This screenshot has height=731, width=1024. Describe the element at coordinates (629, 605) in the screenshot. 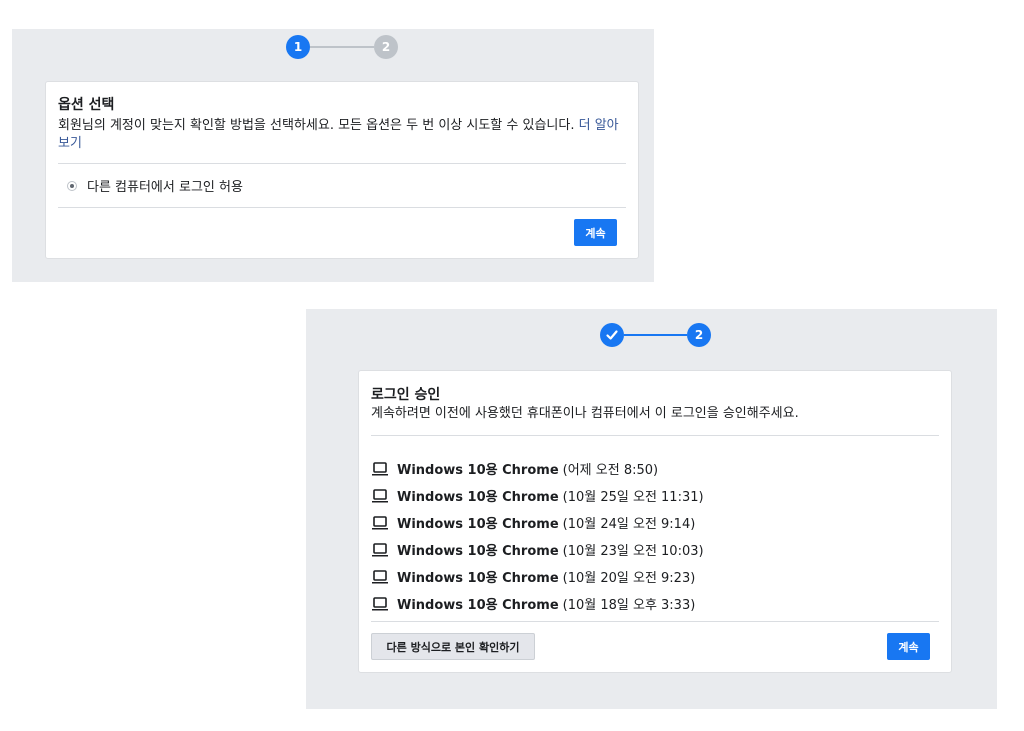

I see `device-login-time: (10월 18일 오후 3:33)` at that location.